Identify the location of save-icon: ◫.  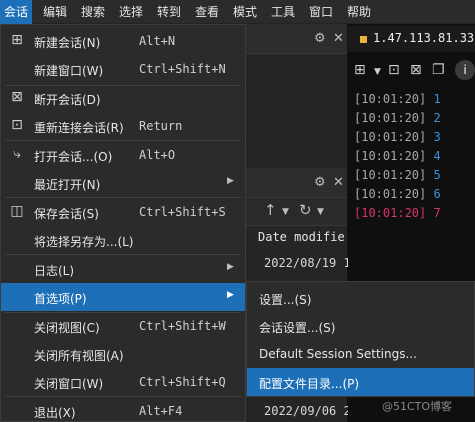
(17, 211).